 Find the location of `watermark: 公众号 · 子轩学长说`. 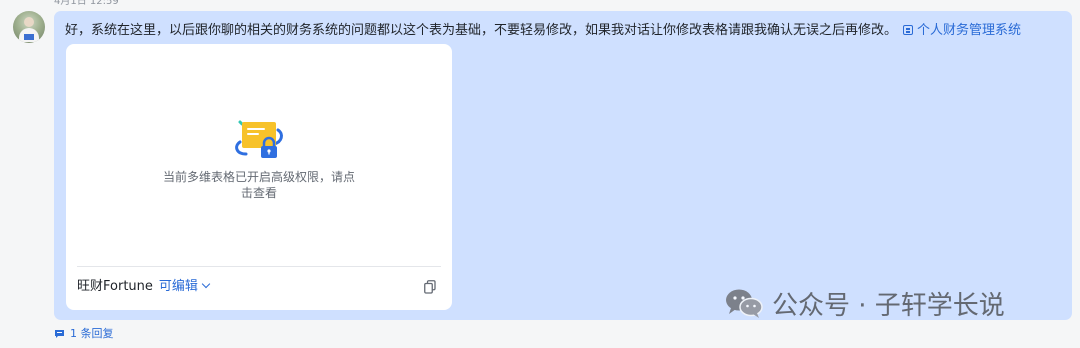

watermark: 公众号 · 子轩学长说 is located at coordinates (864, 303).